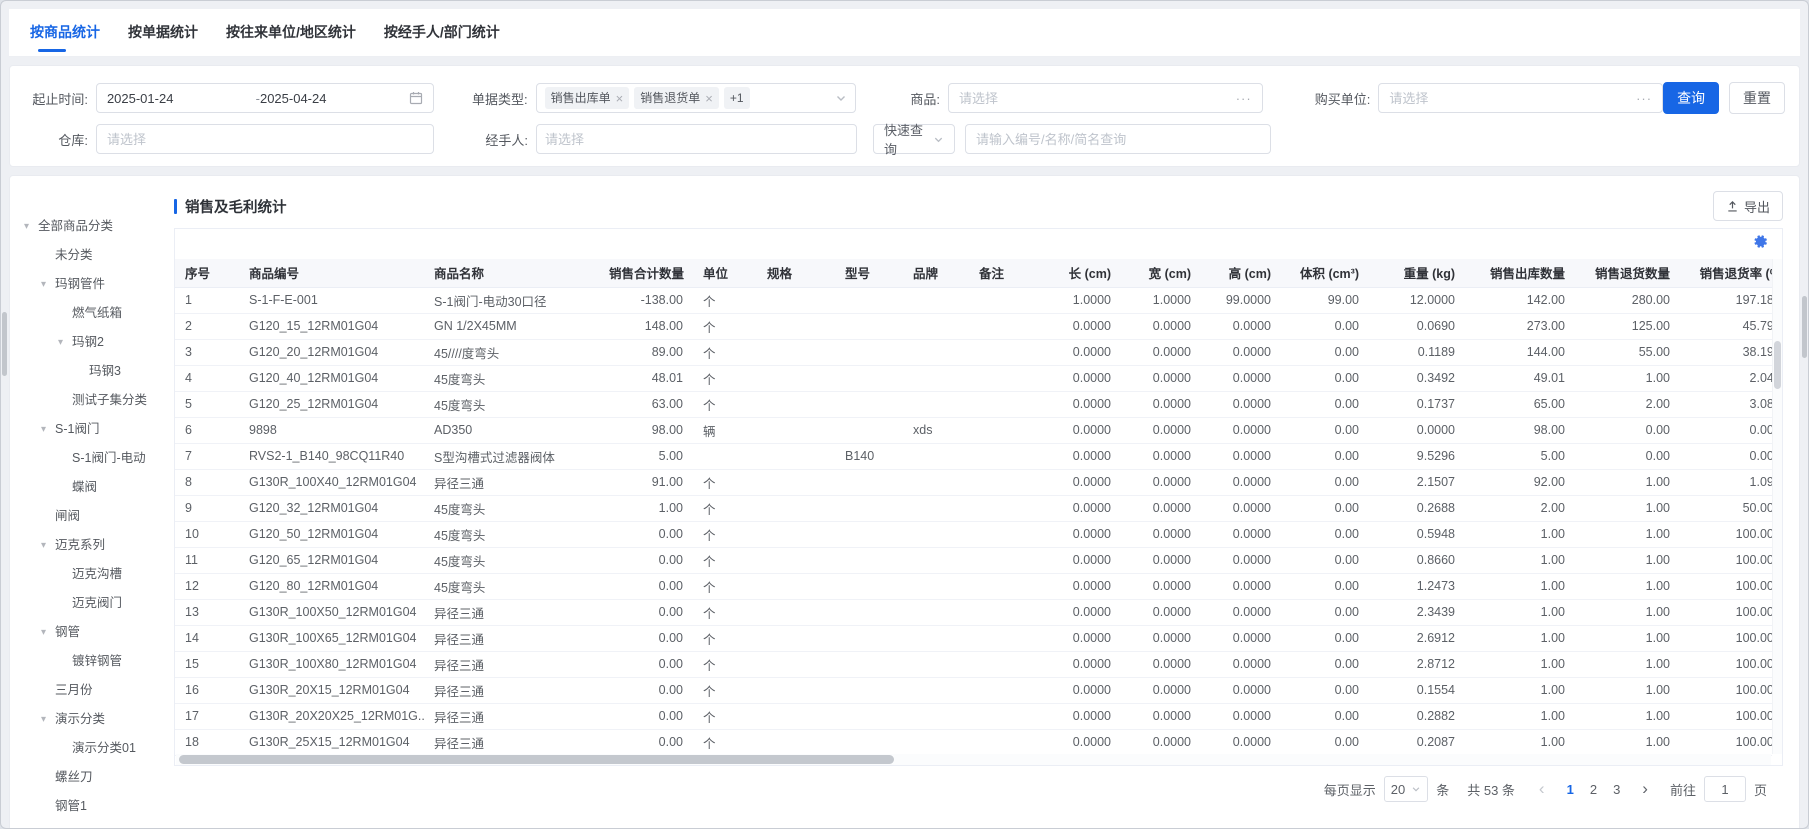 The height and width of the screenshot is (829, 1809). What do you see at coordinates (80, 284) in the screenshot?
I see `tree-item-label: 玛钢管件` at bounding box center [80, 284].